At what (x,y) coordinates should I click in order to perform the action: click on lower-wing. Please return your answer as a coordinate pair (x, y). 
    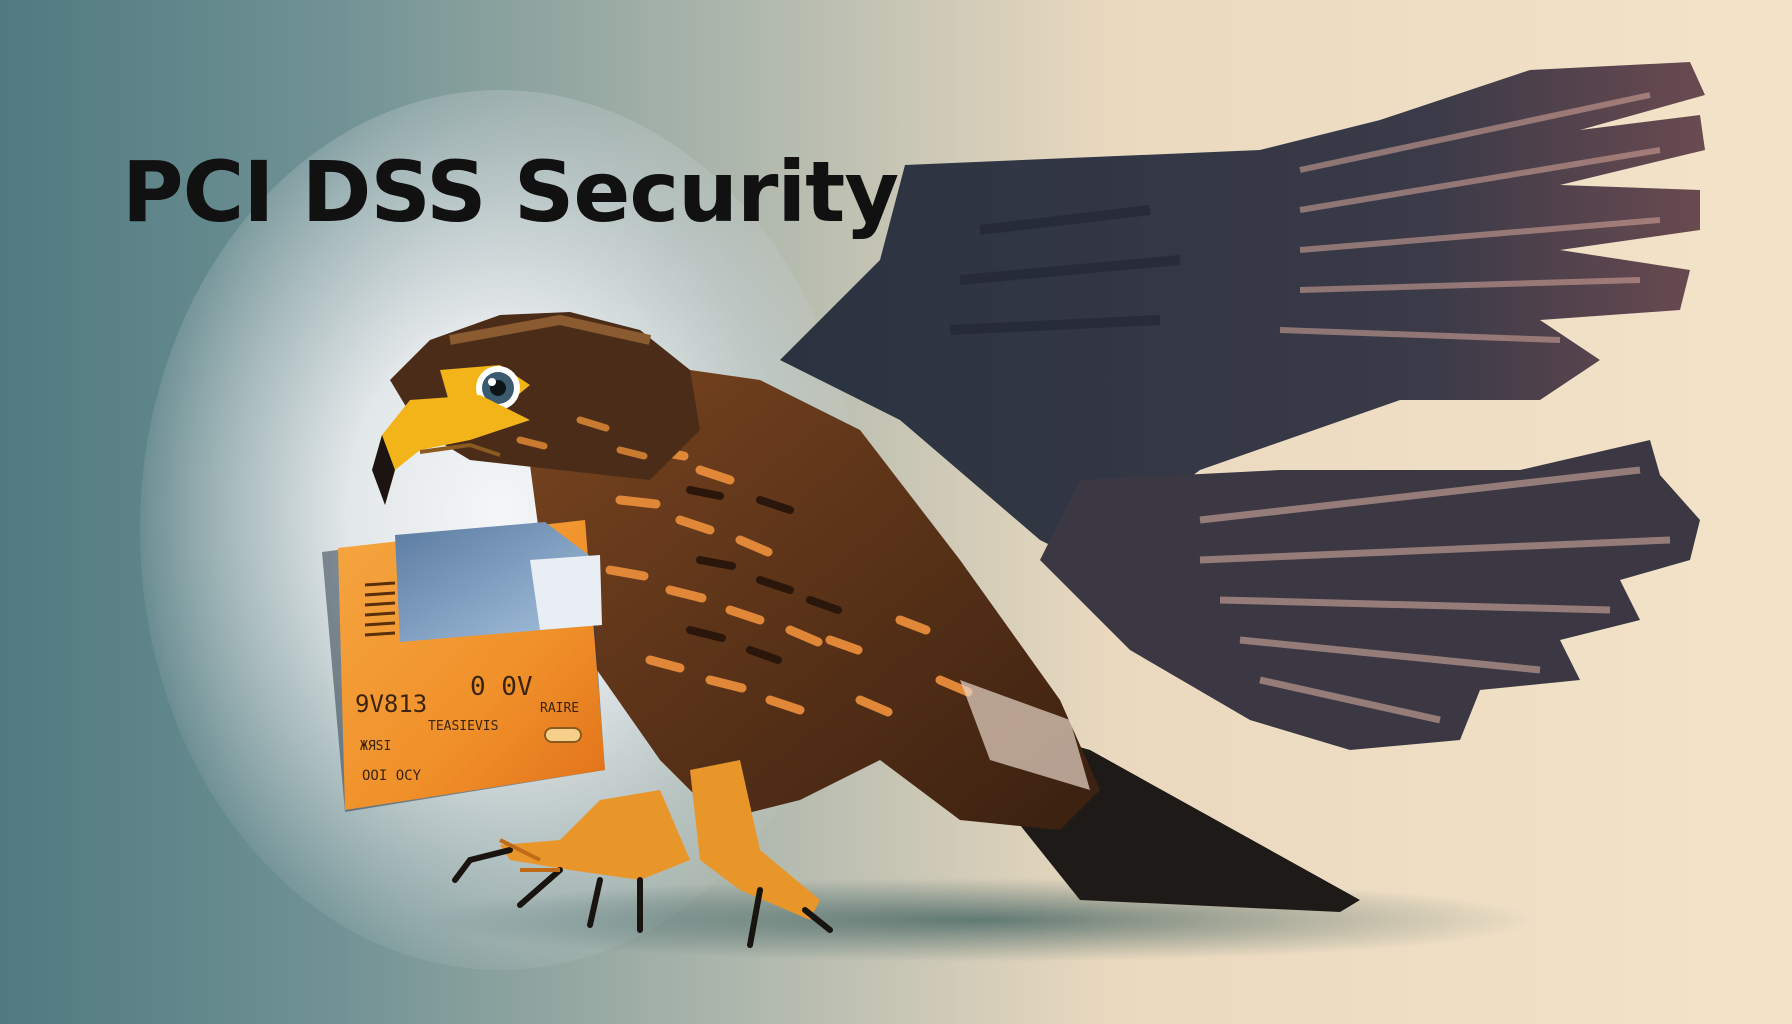
    Looking at the image, I should click on (1370, 595).